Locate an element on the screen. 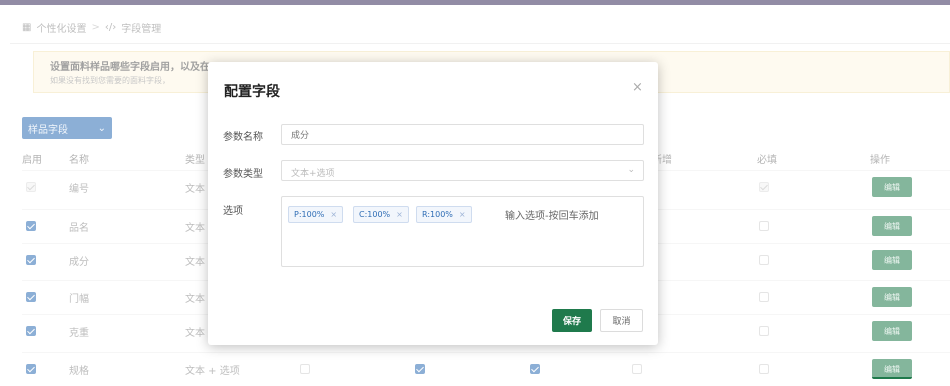 Image resolution: width=950 pixels, height=386 pixels. options-input-placeholder: 输入选项-按回车添加 is located at coordinates (552, 214).